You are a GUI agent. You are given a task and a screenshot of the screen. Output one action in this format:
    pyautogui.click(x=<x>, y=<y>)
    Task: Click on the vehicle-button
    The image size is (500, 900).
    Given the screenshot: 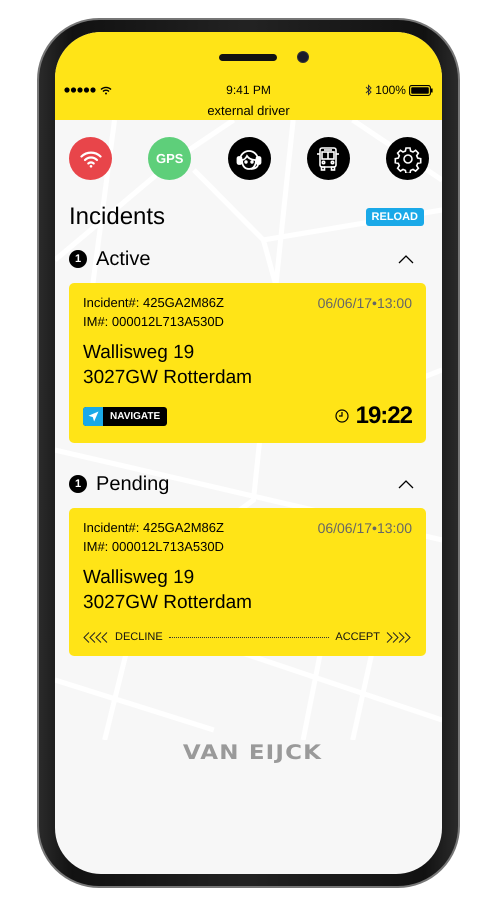 What is the action you would take?
    pyautogui.click(x=328, y=158)
    